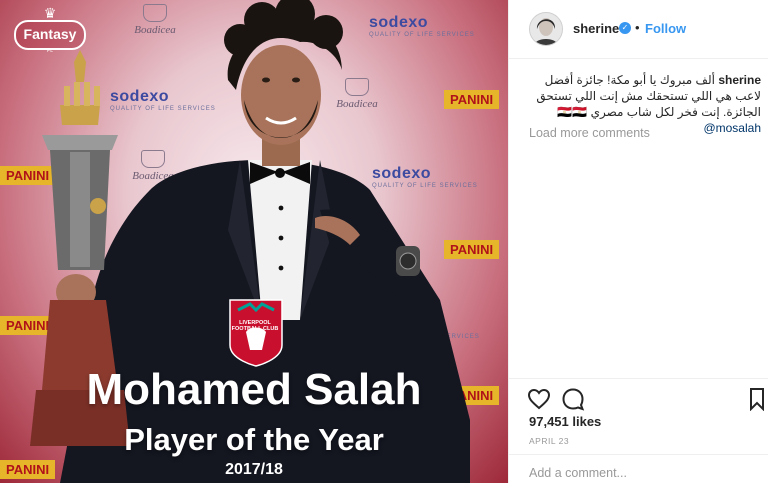 The height and width of the screenshot is (484, 768). What do you see at coordinates (50, 51) in the screenshot?
I see `fantasy-sub-text: PL` at bounding box center [50, 51].